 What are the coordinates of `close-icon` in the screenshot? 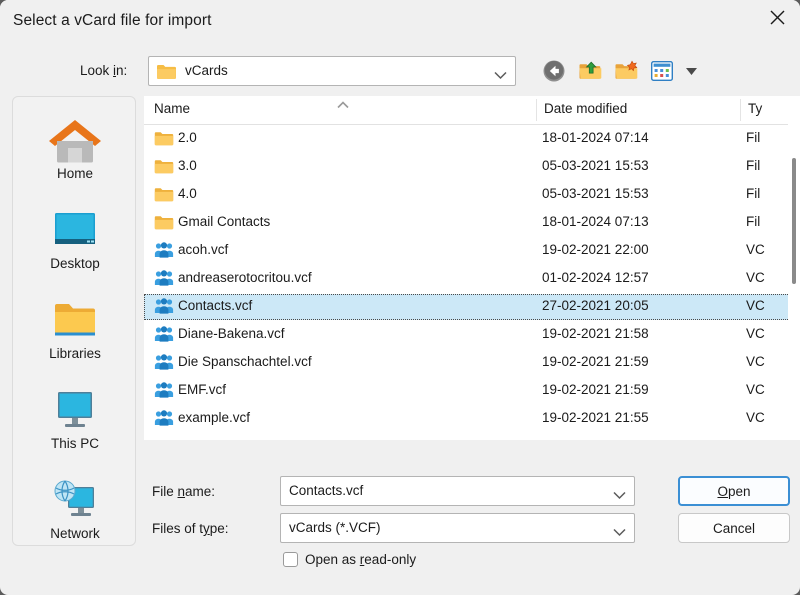 It's located at (777, 17).